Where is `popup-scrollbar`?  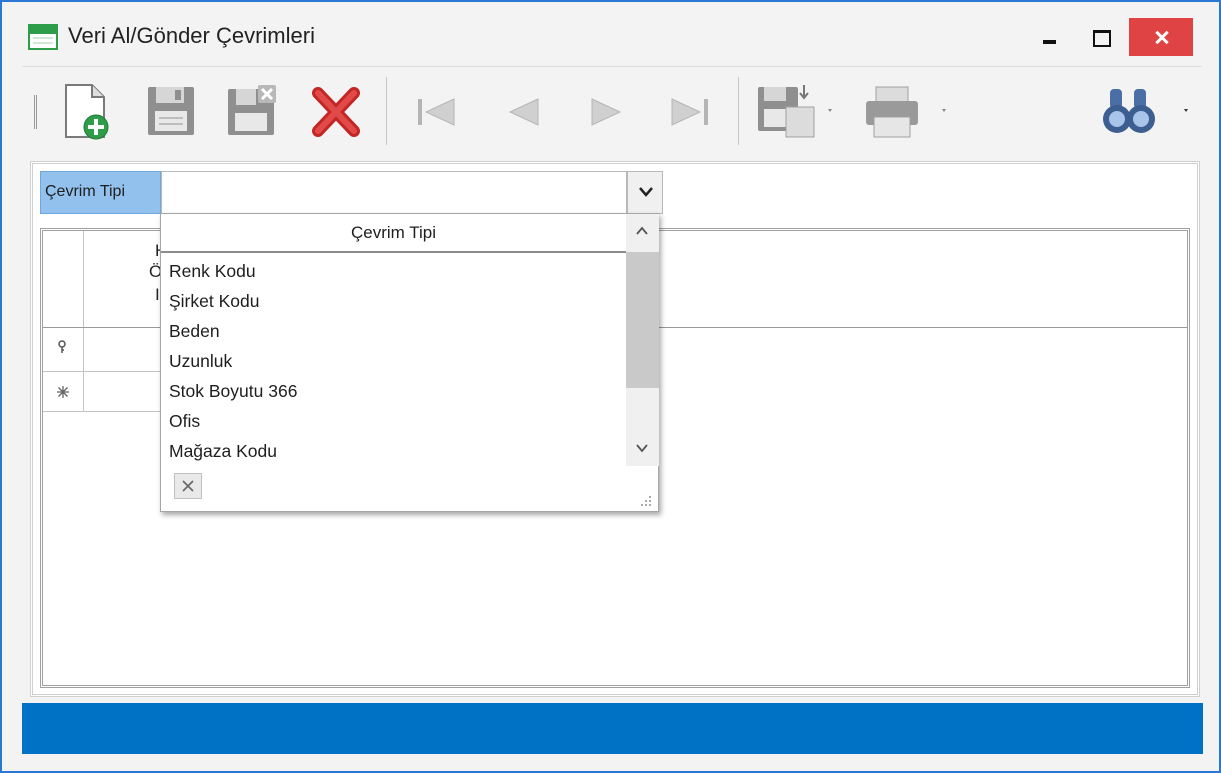 popup-scrollbar is located at coordinates (642, 340).